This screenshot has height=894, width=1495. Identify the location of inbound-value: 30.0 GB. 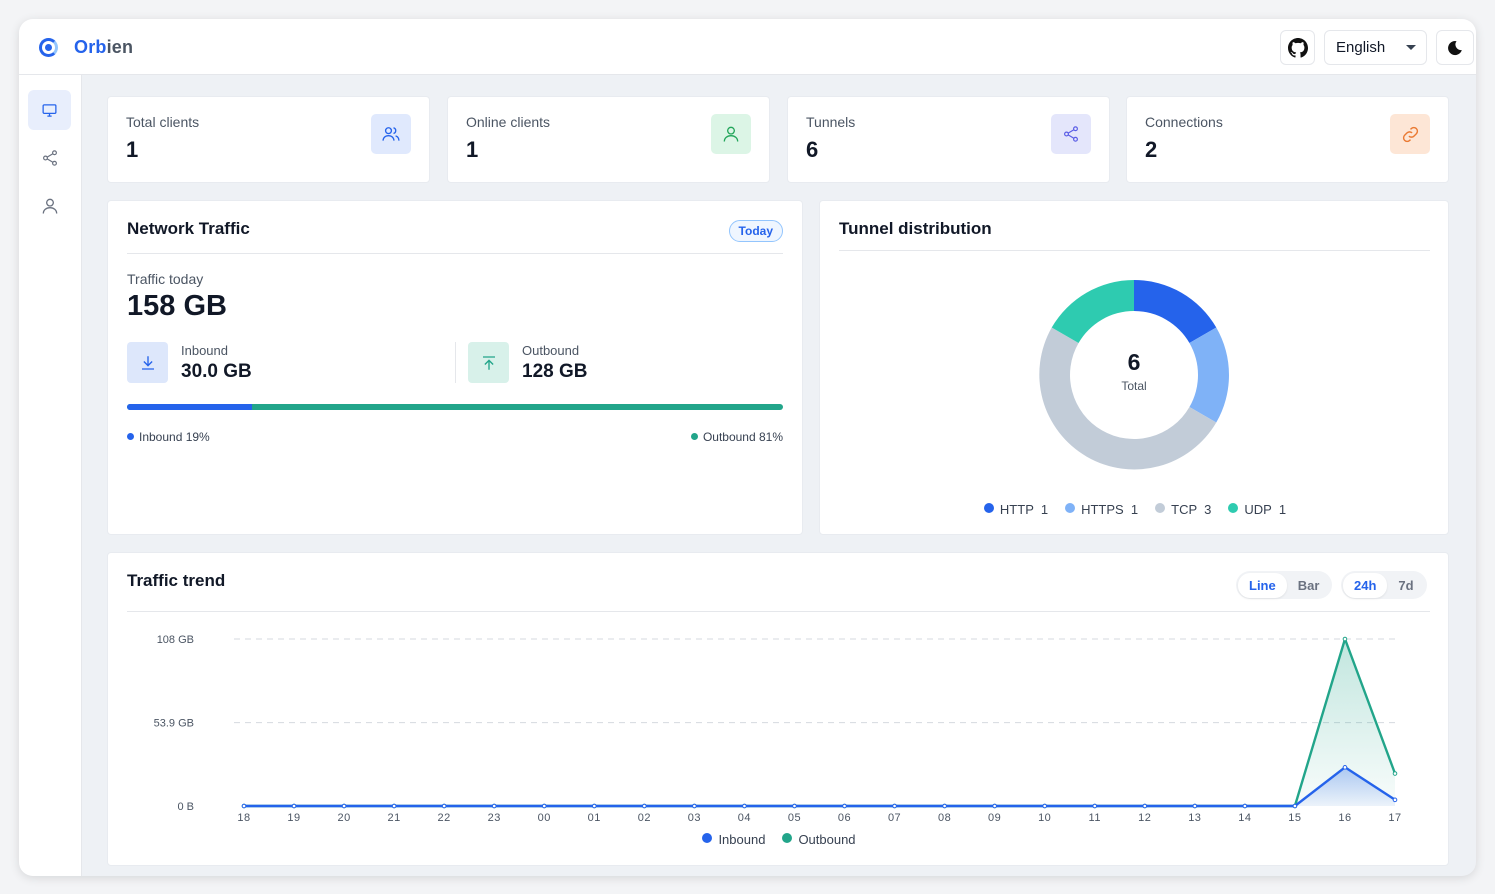
(216, 371).